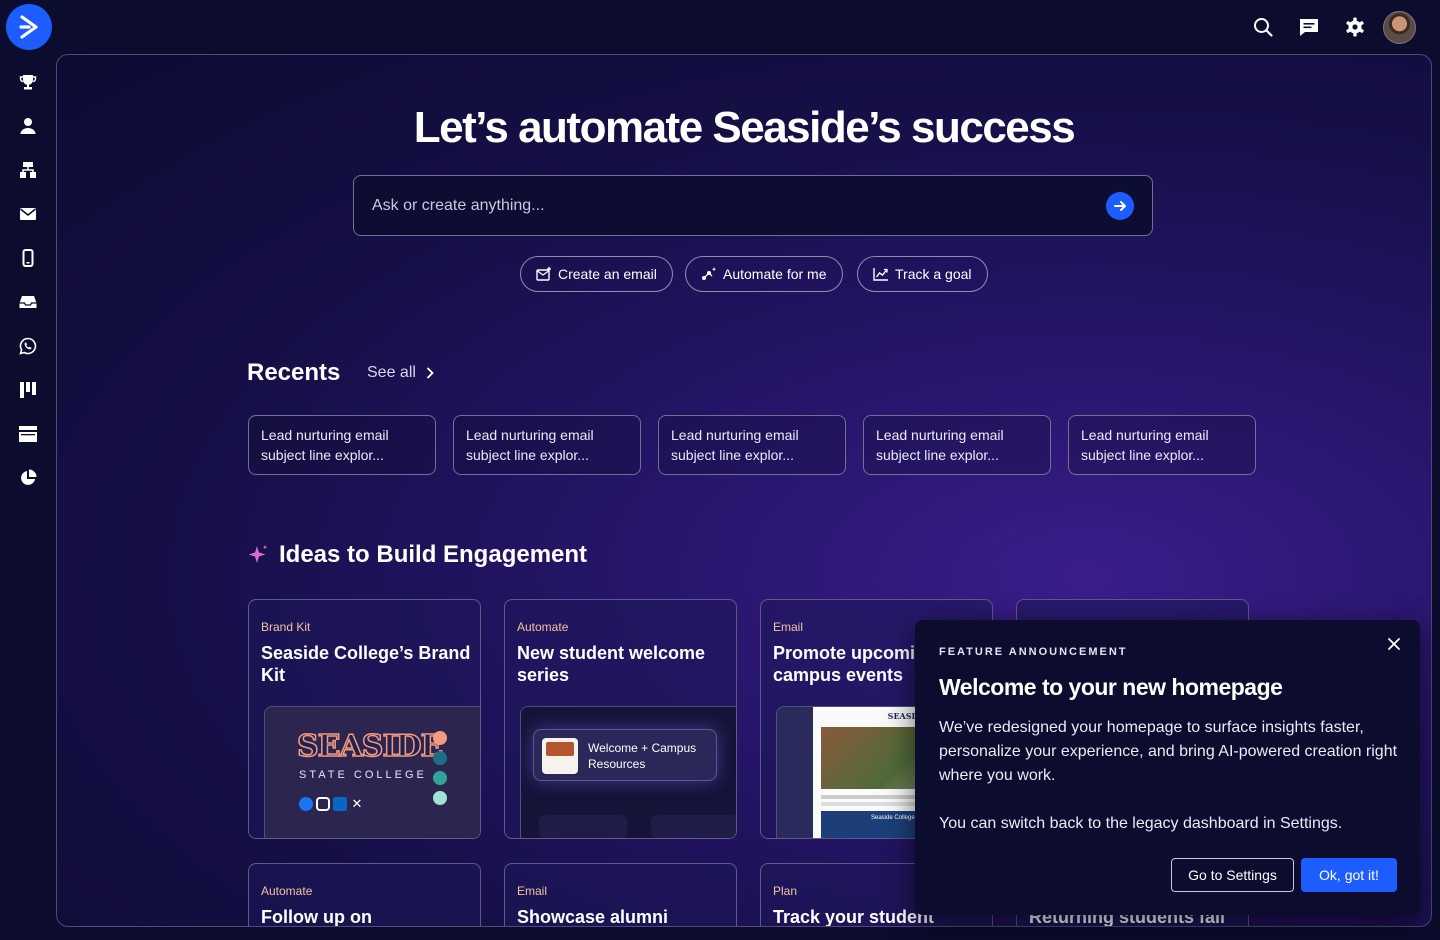 The image size is (1440, 940). Describe the element at coordinates (28, 434) in the screenshot. I see `layout-icon` at that location.